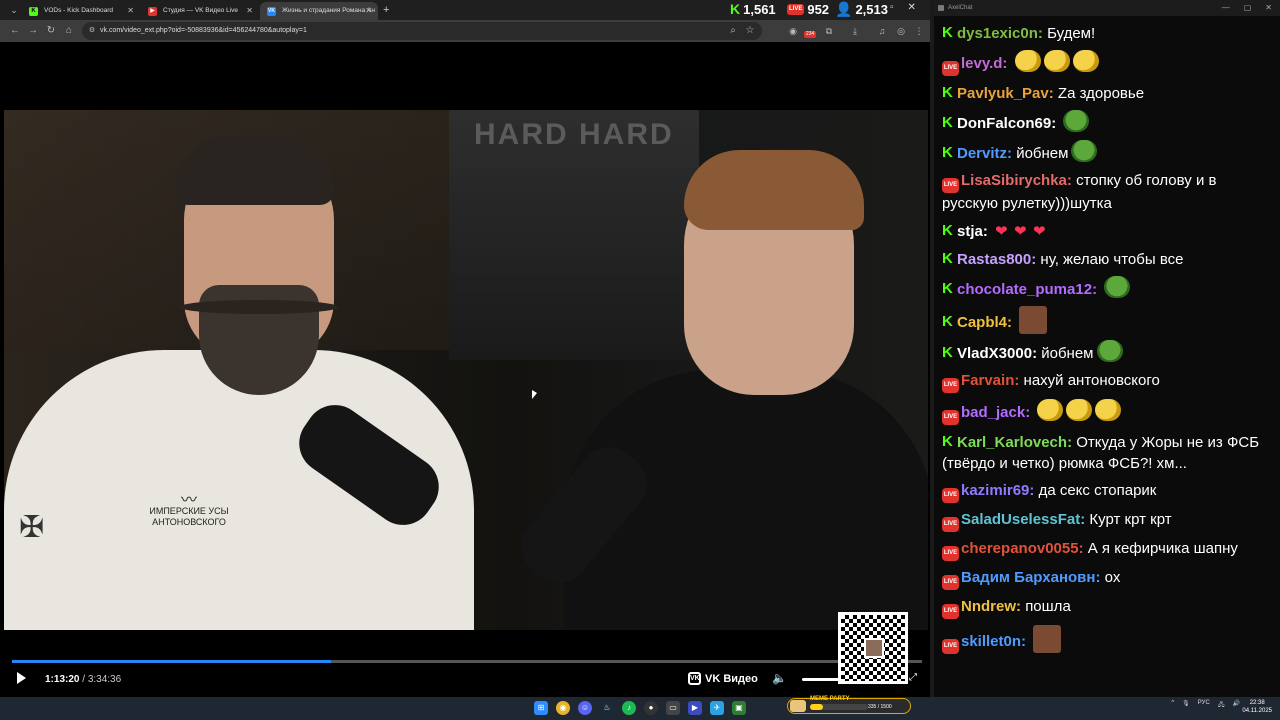 The width and height of the screenshot is (1280, 720). I want to click on download-icon: ⤓, so click(855, 31).